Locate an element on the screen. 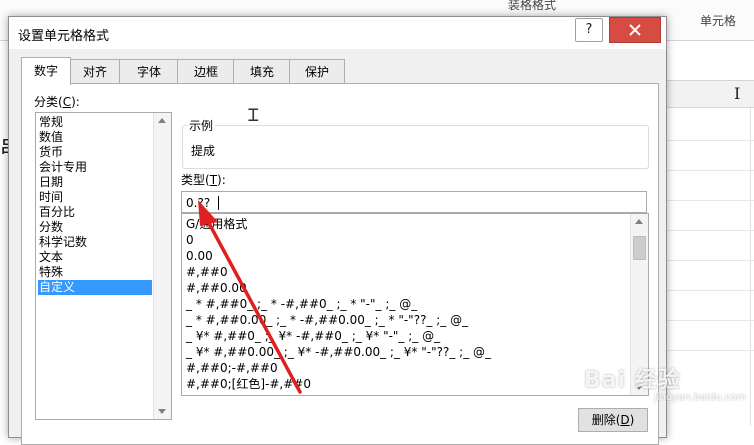  ribbon-label-cell: 单元格 is located at coordinates (718, 21).